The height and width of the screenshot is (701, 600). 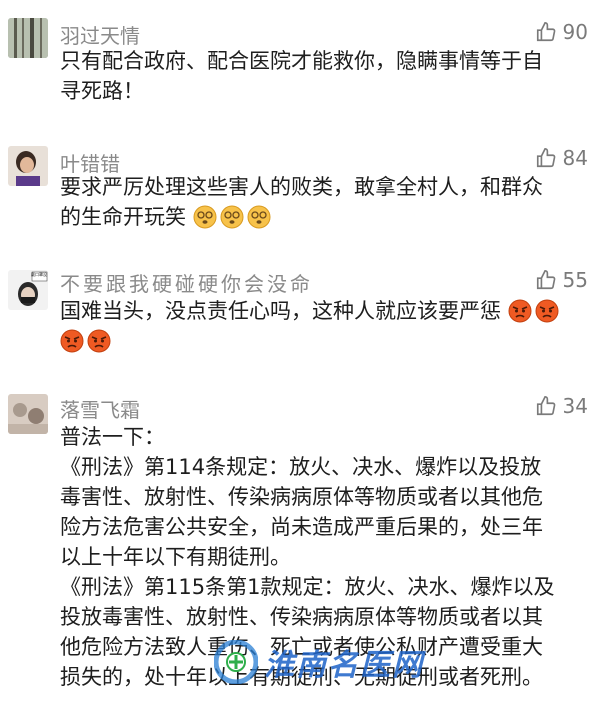 What do you see at coordinates (575, 280) in the screenshot?
I see `like-count: 55` at bounding box center [575, 280].